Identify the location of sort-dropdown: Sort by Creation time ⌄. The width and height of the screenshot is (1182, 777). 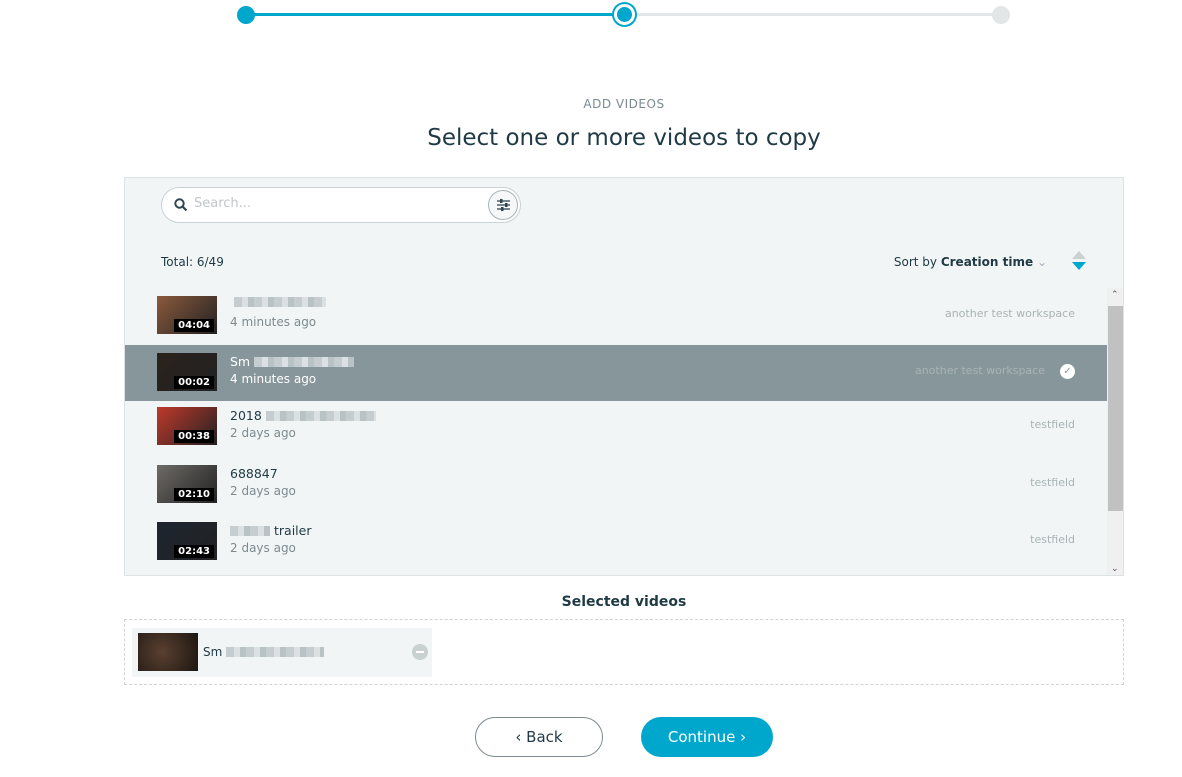
(970, 262).